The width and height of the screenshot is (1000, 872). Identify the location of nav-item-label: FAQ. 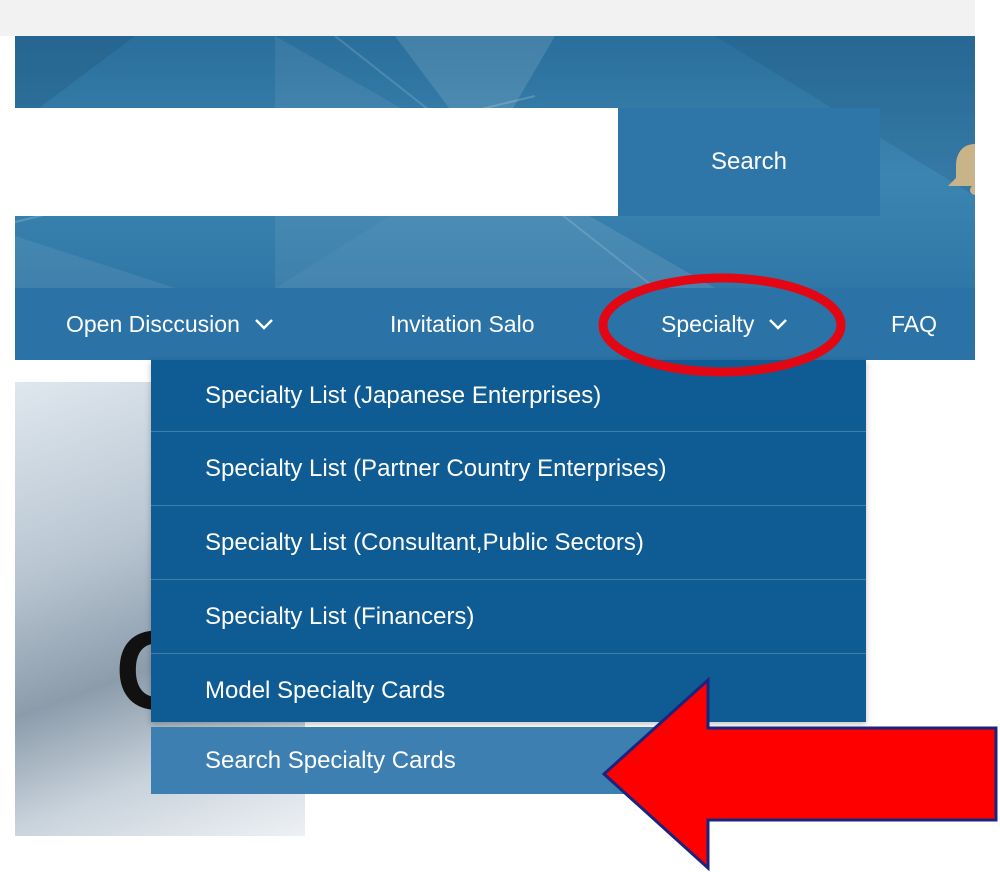
(914, 323).